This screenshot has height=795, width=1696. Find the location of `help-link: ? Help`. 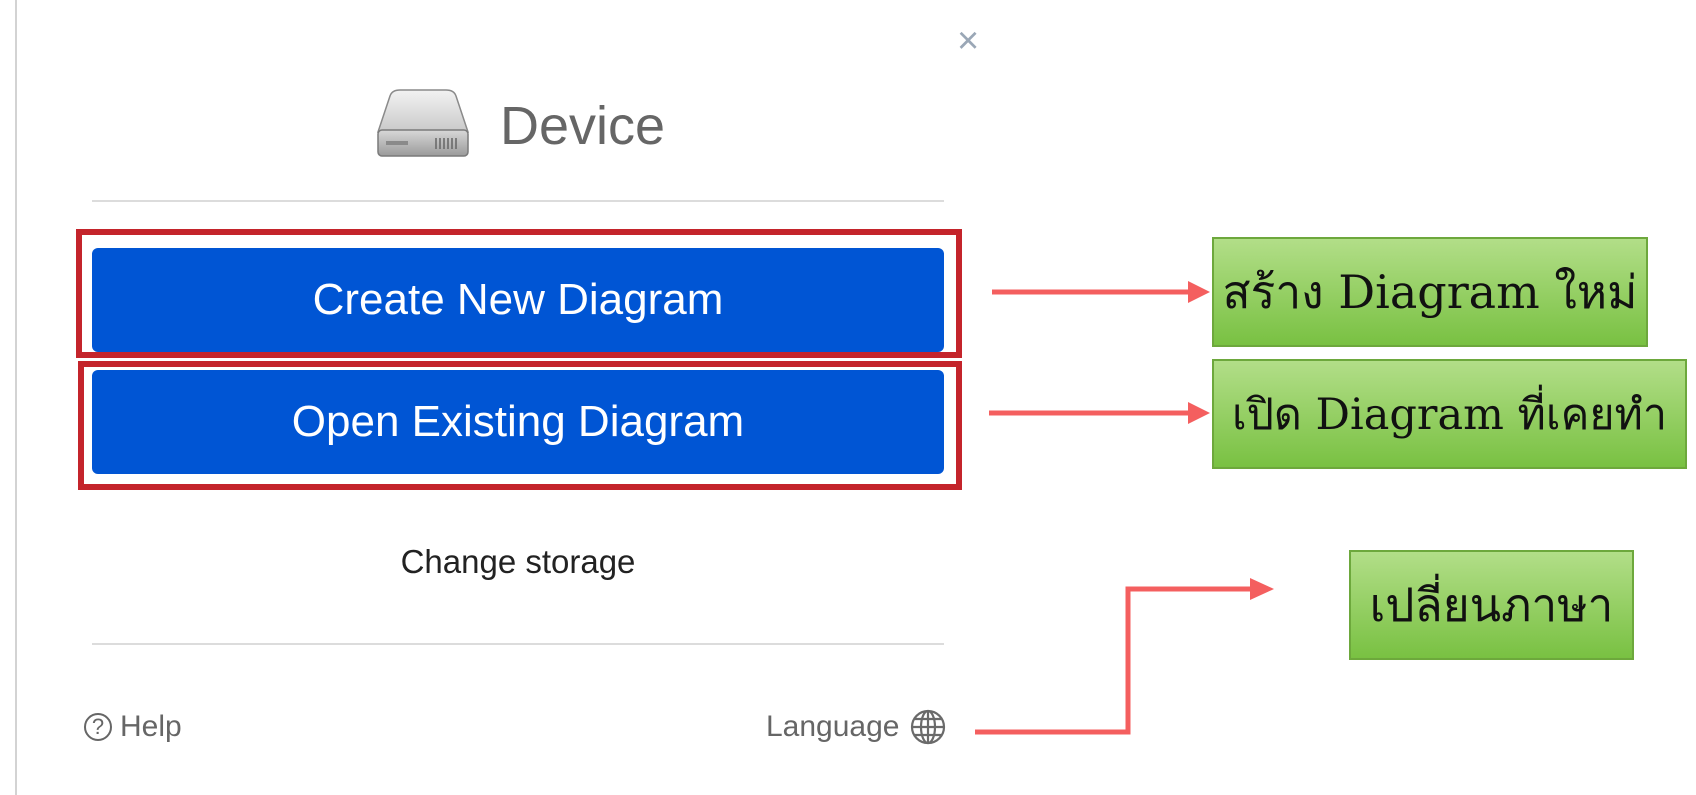

help-link: ? Help is located at coordinates (133, 727).